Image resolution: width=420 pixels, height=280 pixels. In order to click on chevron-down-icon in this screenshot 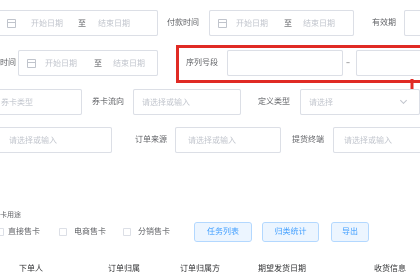, I will do `click(403, 100)`.